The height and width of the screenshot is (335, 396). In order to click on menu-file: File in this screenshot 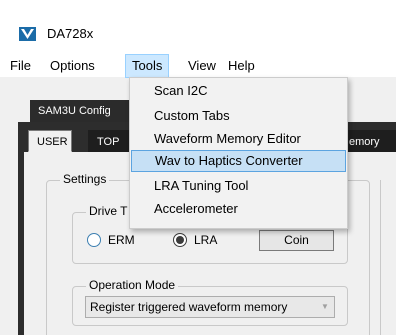, I will do `click(20, 66)`.